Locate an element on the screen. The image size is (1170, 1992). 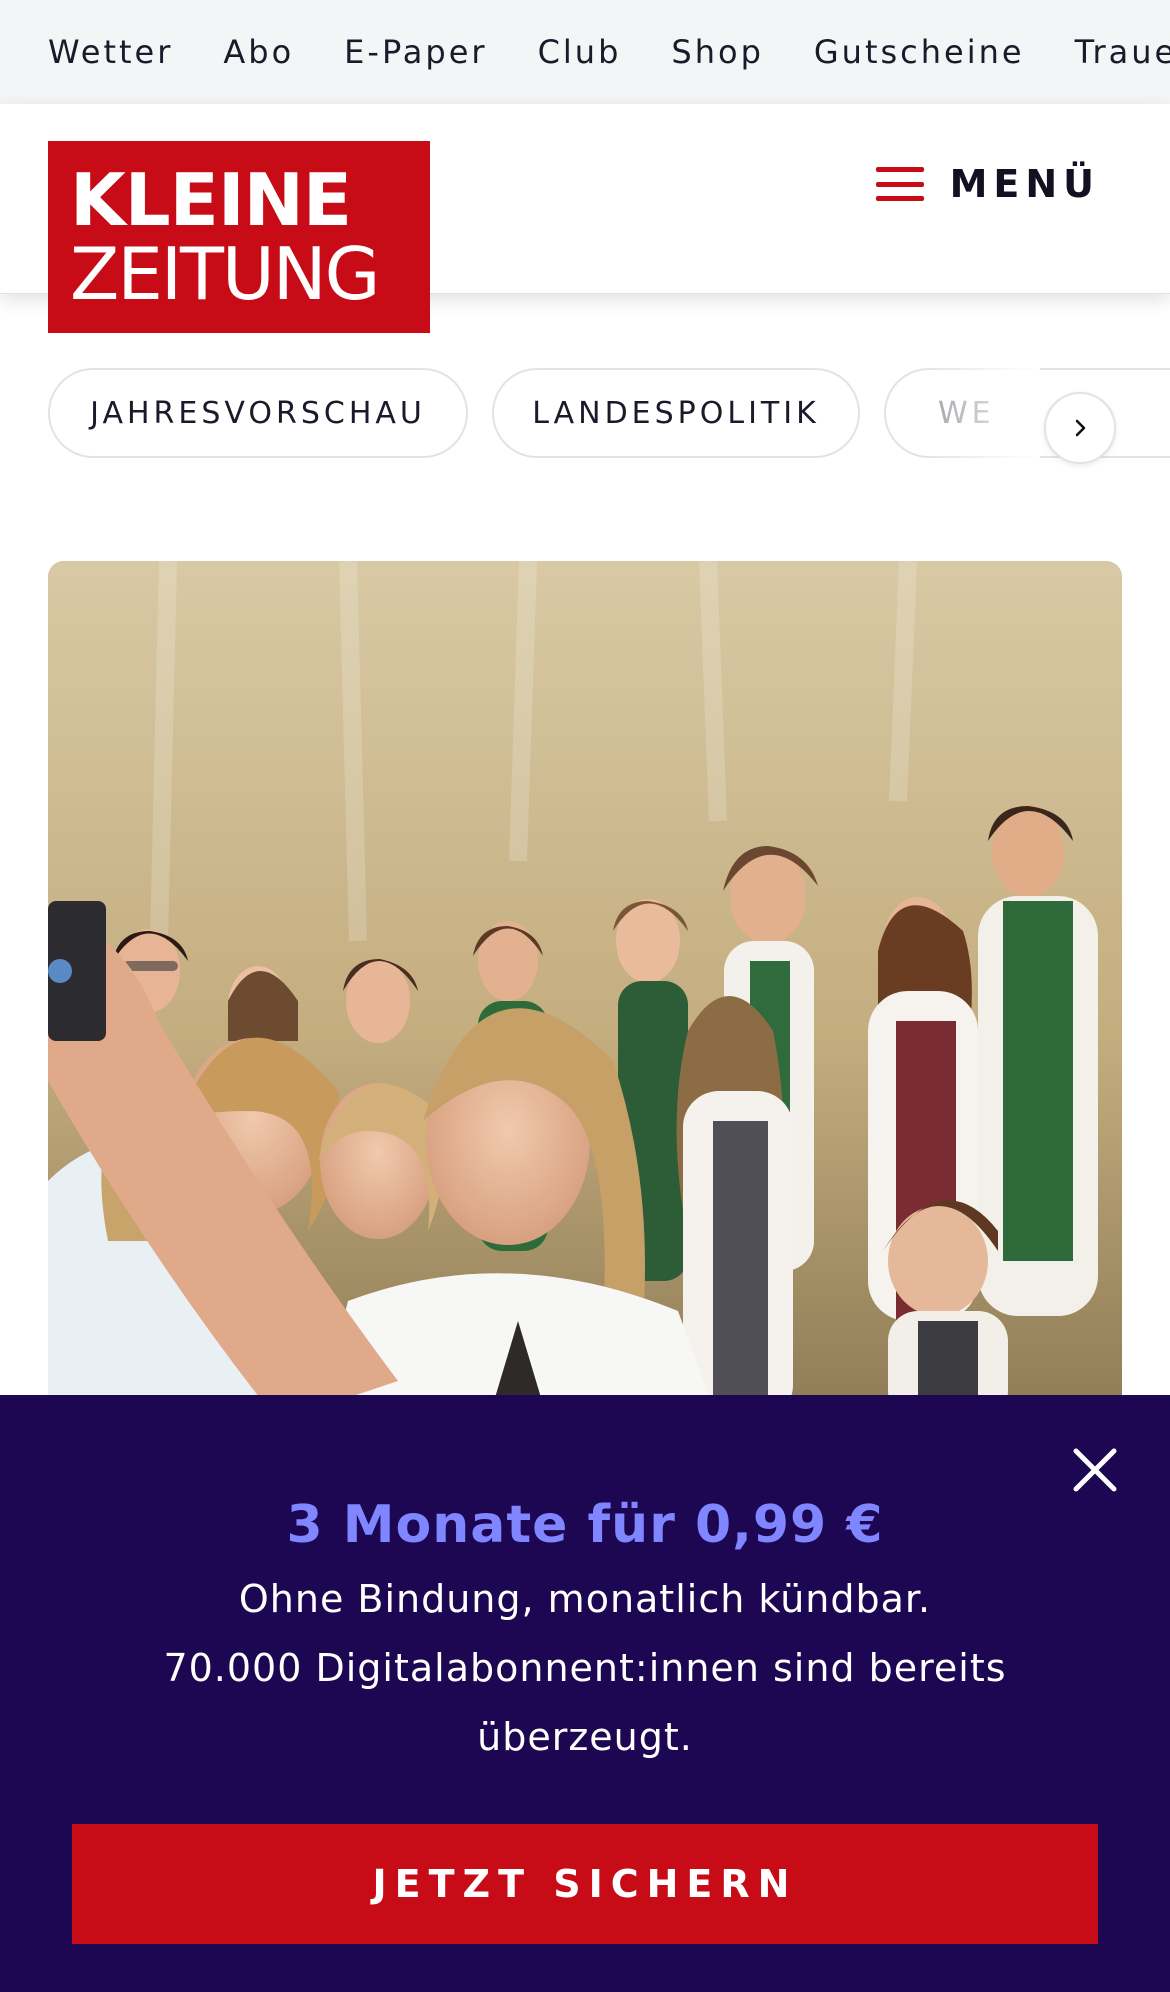
chevron-right-icon is located at coordinates (1080, 428).